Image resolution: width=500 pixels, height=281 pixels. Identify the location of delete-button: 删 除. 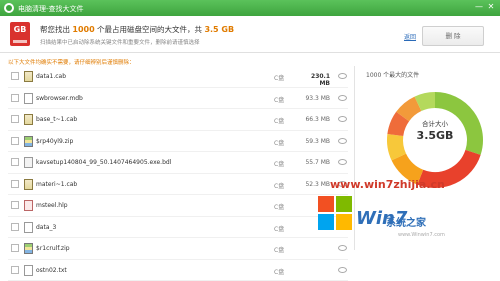
(453, 36).